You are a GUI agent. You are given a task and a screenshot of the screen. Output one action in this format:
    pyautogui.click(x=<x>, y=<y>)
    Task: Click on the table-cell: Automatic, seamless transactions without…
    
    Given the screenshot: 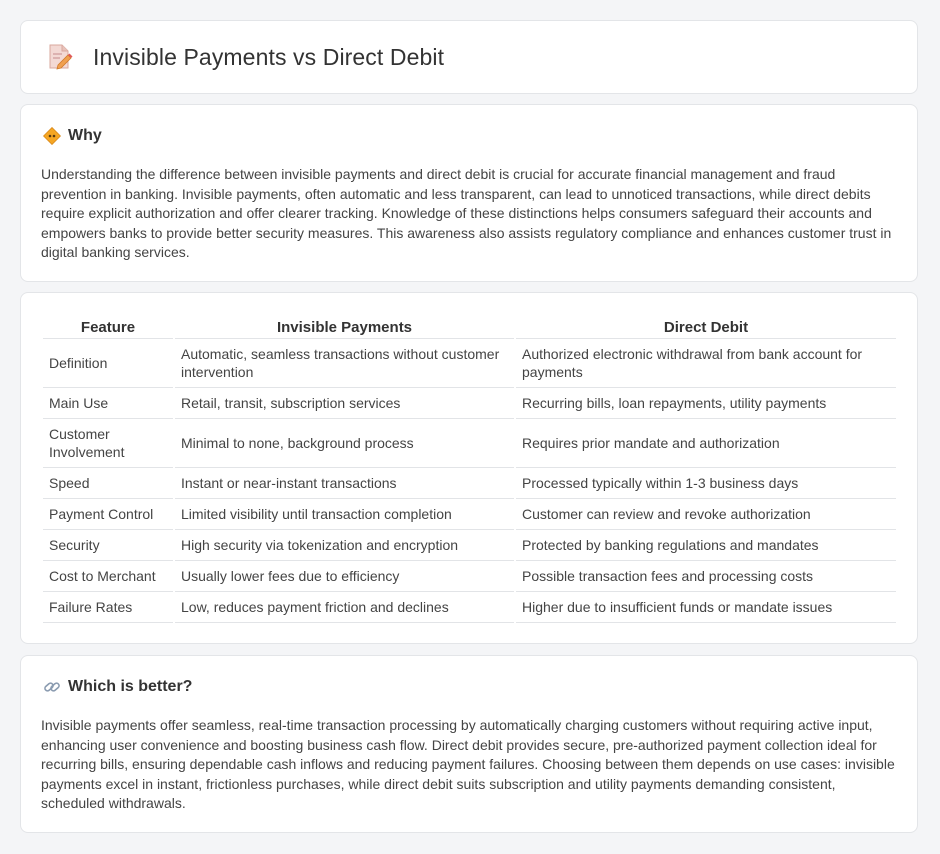 What is the action you would take?
    pyautogui.click(x=344, y=363)
    